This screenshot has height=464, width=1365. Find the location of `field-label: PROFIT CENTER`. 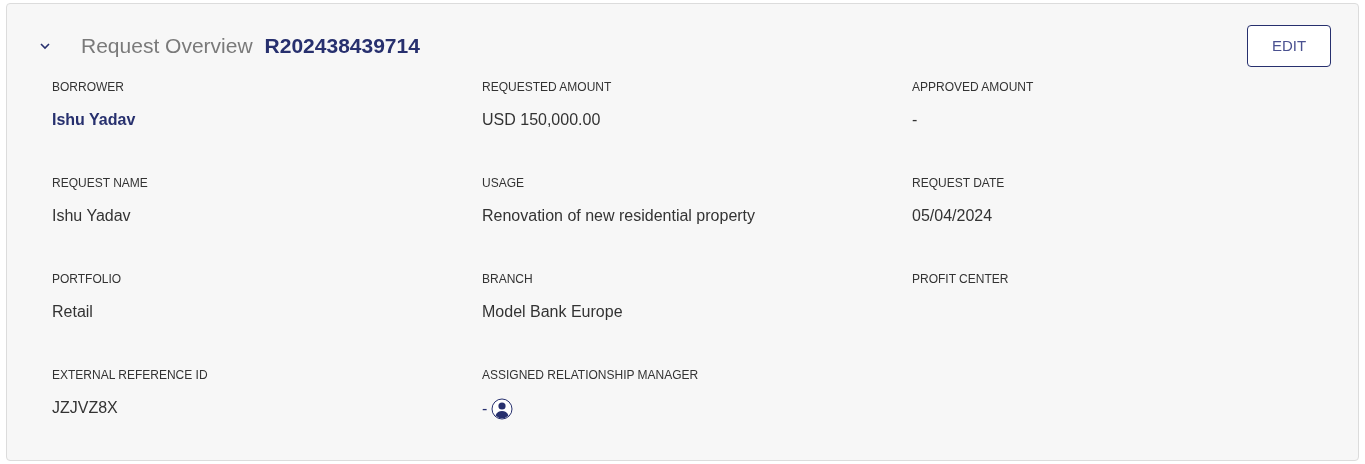

field-label: PROFIT CENTER is located at coordinates (960, 279).